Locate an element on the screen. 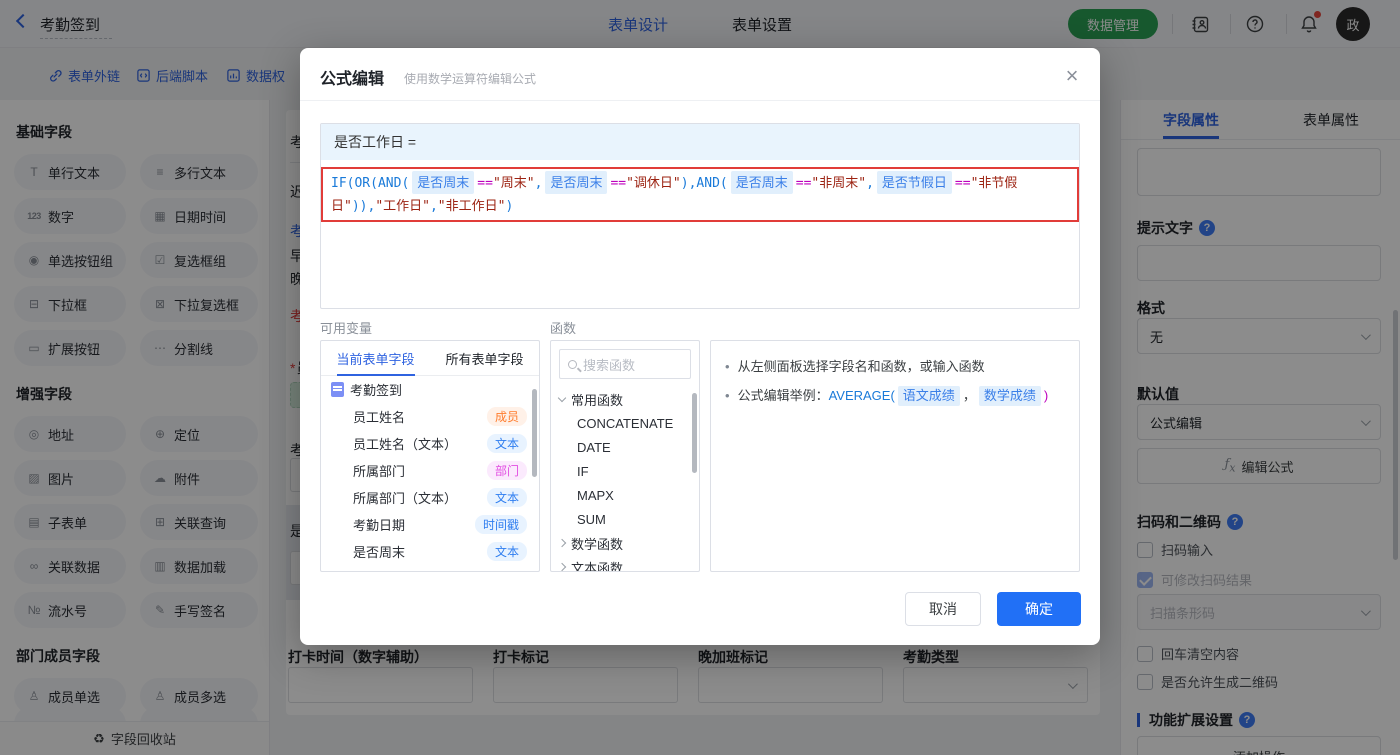 This screenshot has height=755, width=1400. search-placeholder: 搜索函数 is located at coordinates (609, 365).